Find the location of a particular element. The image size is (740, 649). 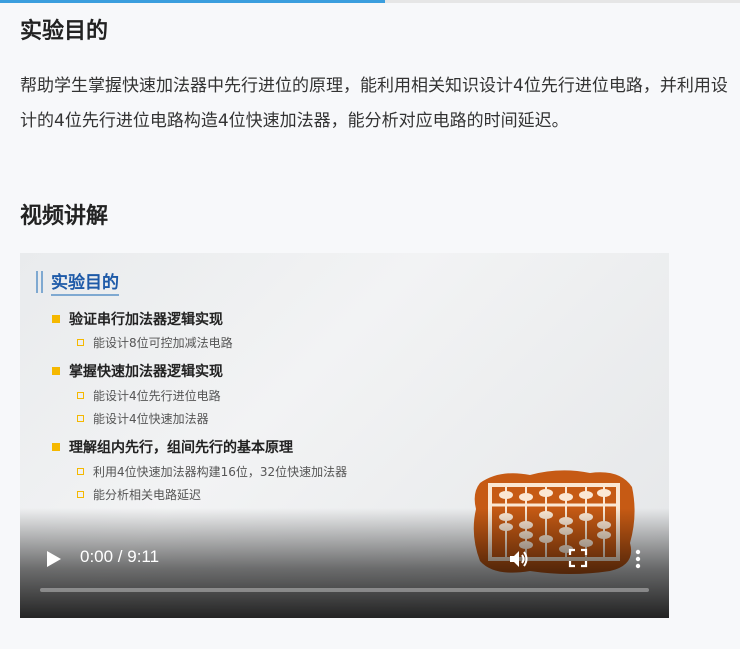

slide-subbullet-label: 能分析相关电路延迟 is located at coordinates (147, 494).